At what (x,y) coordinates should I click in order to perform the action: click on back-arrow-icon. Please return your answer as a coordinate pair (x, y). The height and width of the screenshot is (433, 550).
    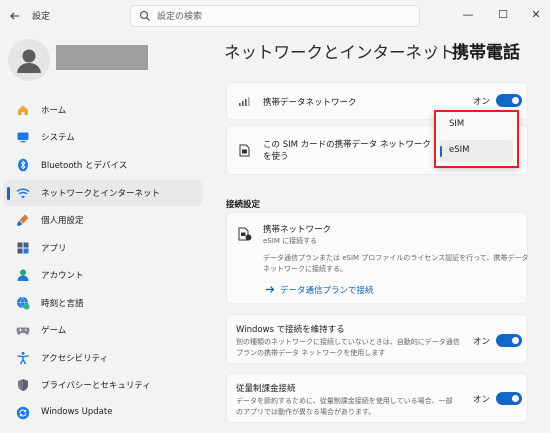
    Looking at the image, I should click on (14, 16).